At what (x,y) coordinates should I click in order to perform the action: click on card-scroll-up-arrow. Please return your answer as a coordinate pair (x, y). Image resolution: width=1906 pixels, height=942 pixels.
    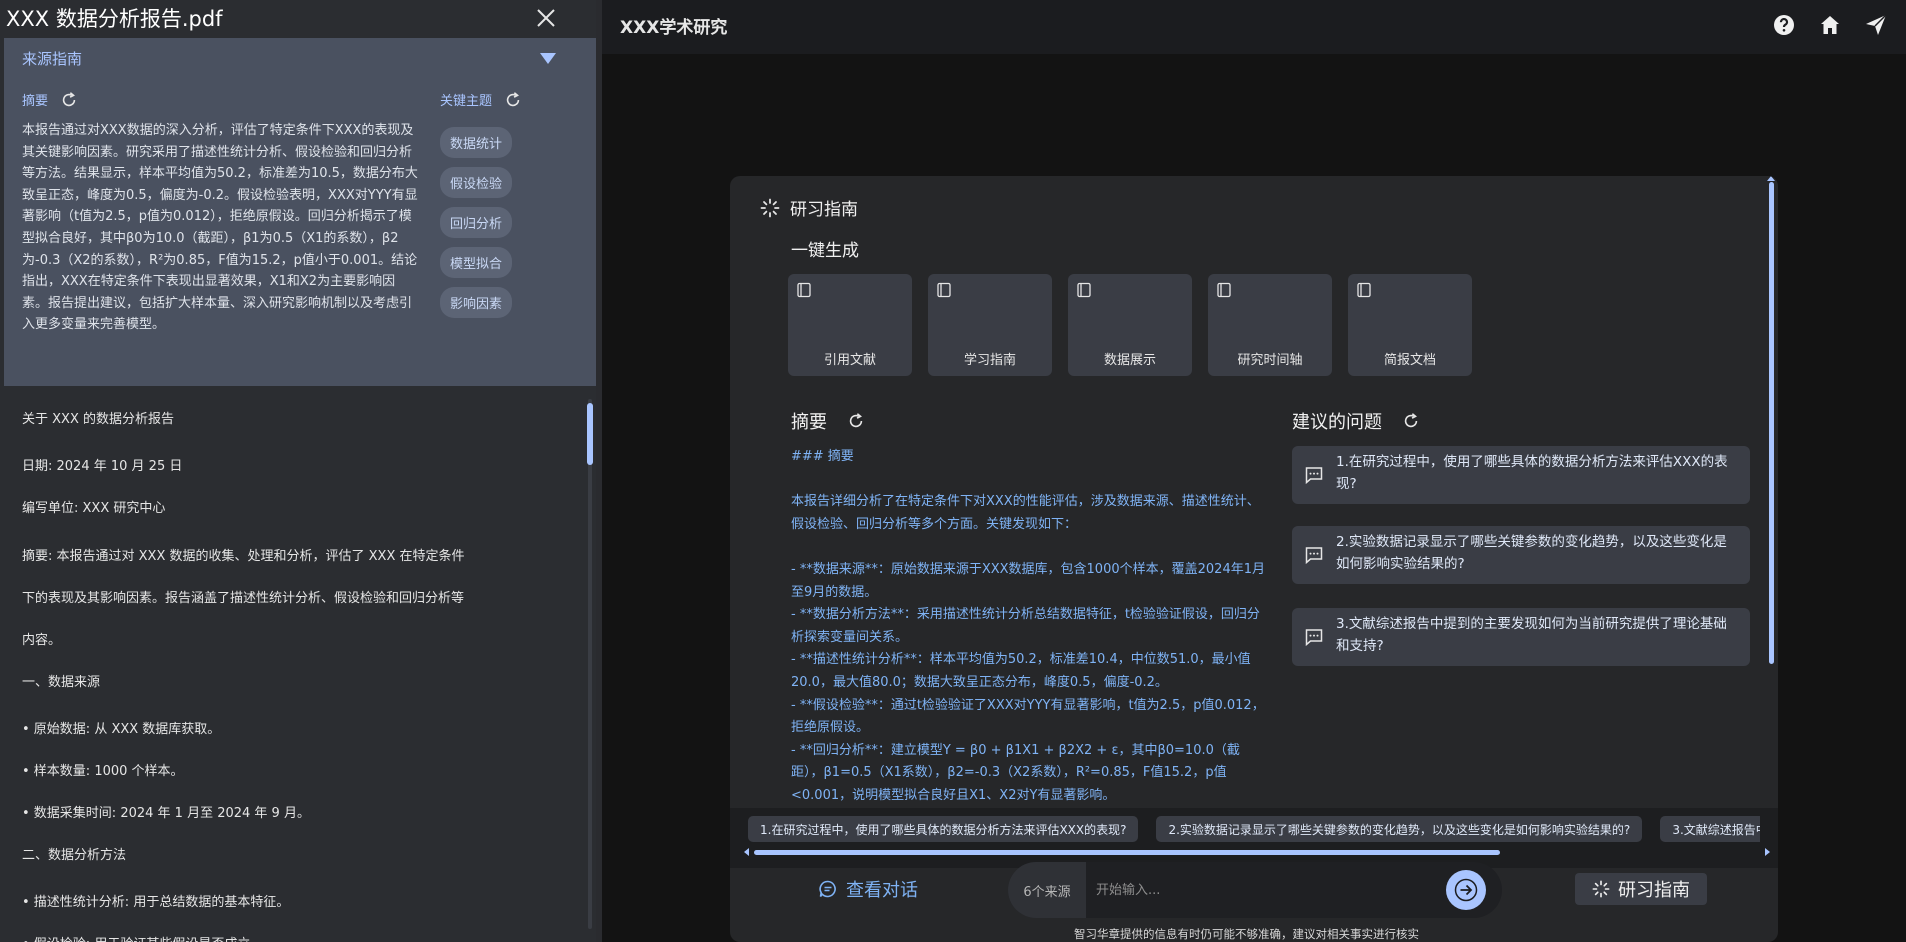
    Looking at the image, I should click on (1771, 178).